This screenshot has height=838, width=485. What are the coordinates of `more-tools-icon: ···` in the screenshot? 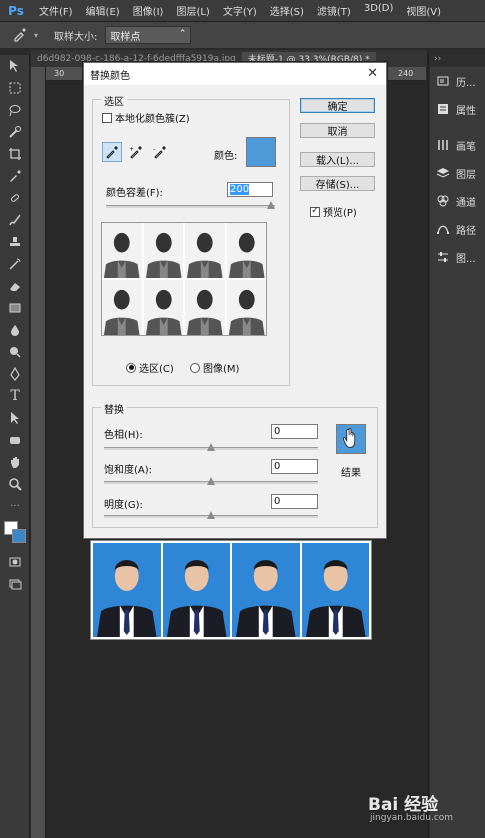 It's located at (15, 506).